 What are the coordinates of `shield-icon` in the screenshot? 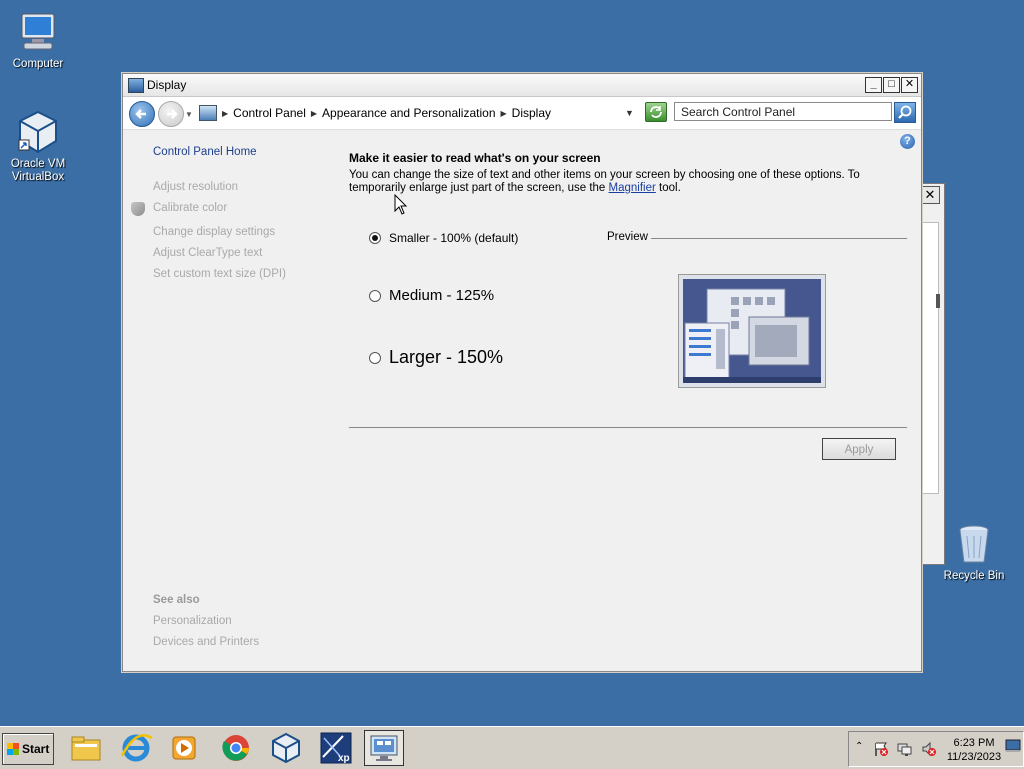 It's located at (138, 209).